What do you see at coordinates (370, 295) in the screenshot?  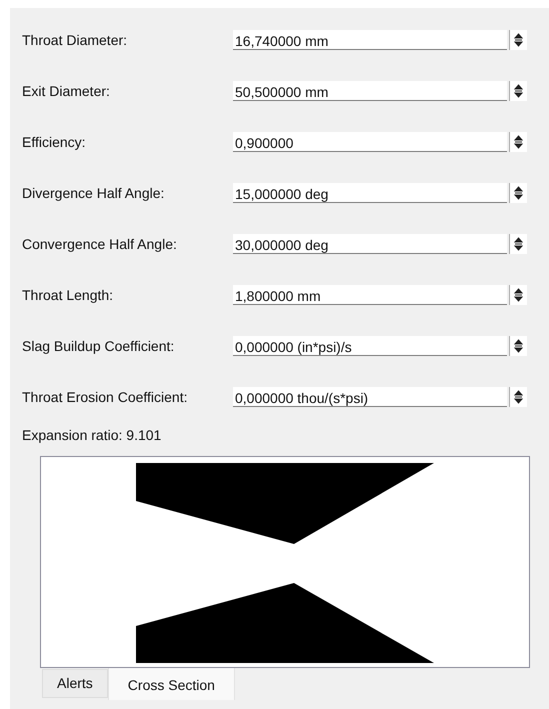 I see `value-field: 1,800000 mm` at bounding box center [370, 295].